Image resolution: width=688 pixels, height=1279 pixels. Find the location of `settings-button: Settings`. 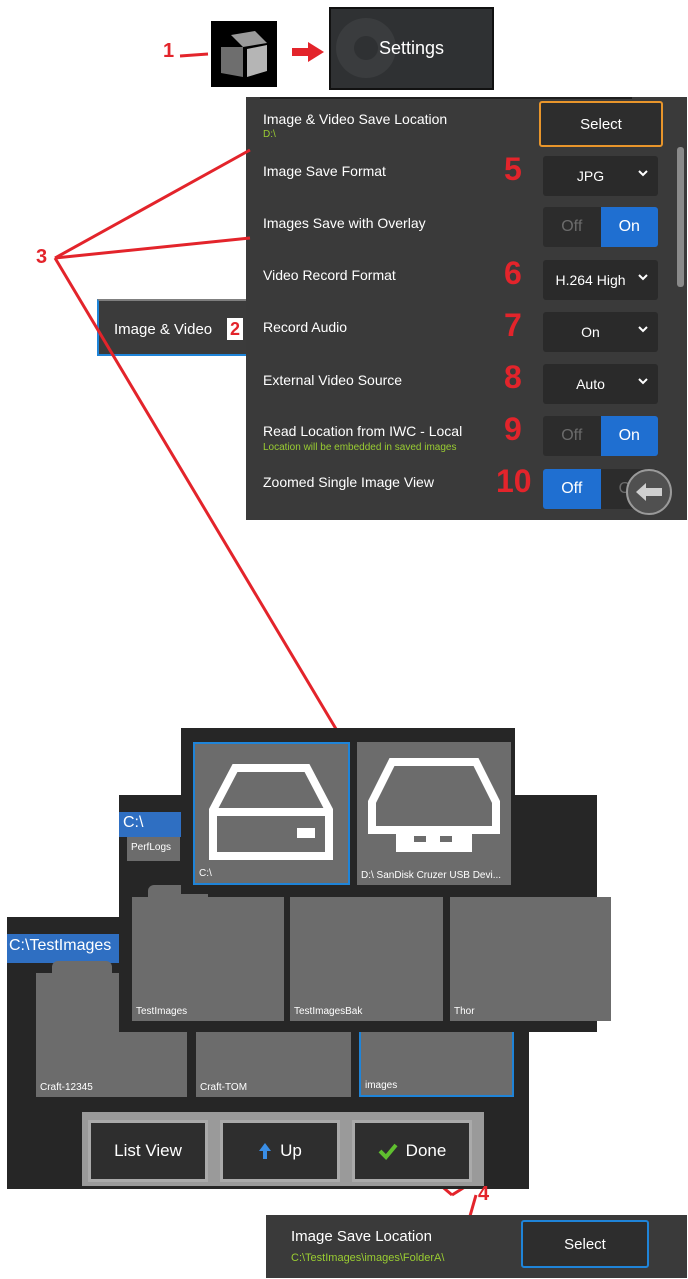

settings-button: Settings is located at coordinates (411, 48).